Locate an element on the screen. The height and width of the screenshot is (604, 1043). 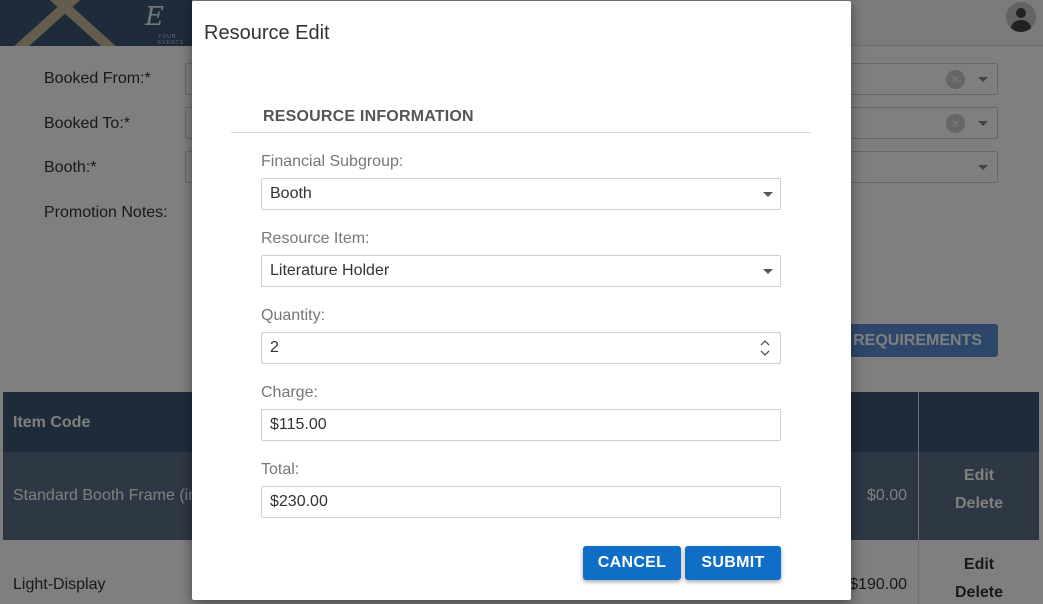
resource-item-select: Literature Holder is located at coordinates (521, 271).